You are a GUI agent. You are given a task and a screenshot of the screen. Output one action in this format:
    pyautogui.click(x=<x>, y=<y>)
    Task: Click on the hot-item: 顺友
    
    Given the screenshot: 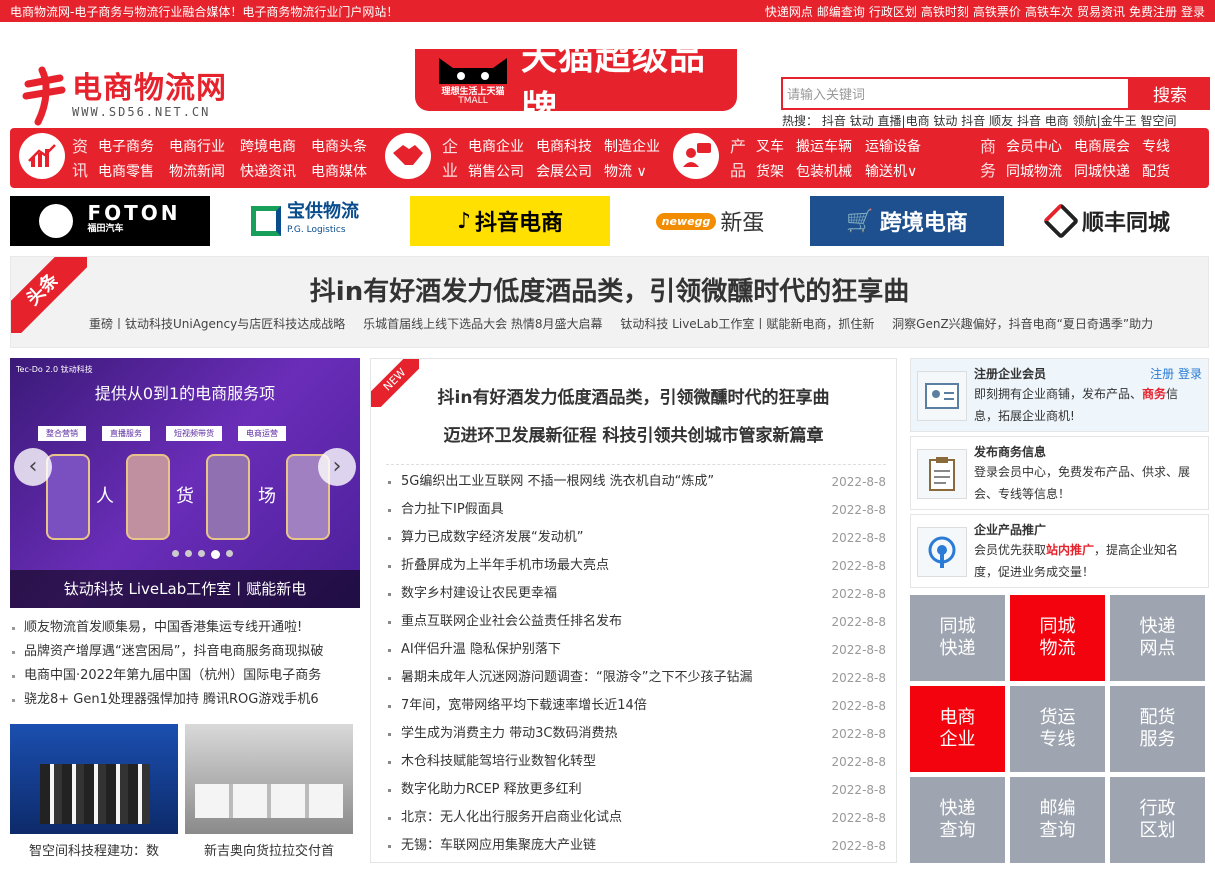 What is the action you would take?
    pyautogui.click(x=1001, y=121)
    